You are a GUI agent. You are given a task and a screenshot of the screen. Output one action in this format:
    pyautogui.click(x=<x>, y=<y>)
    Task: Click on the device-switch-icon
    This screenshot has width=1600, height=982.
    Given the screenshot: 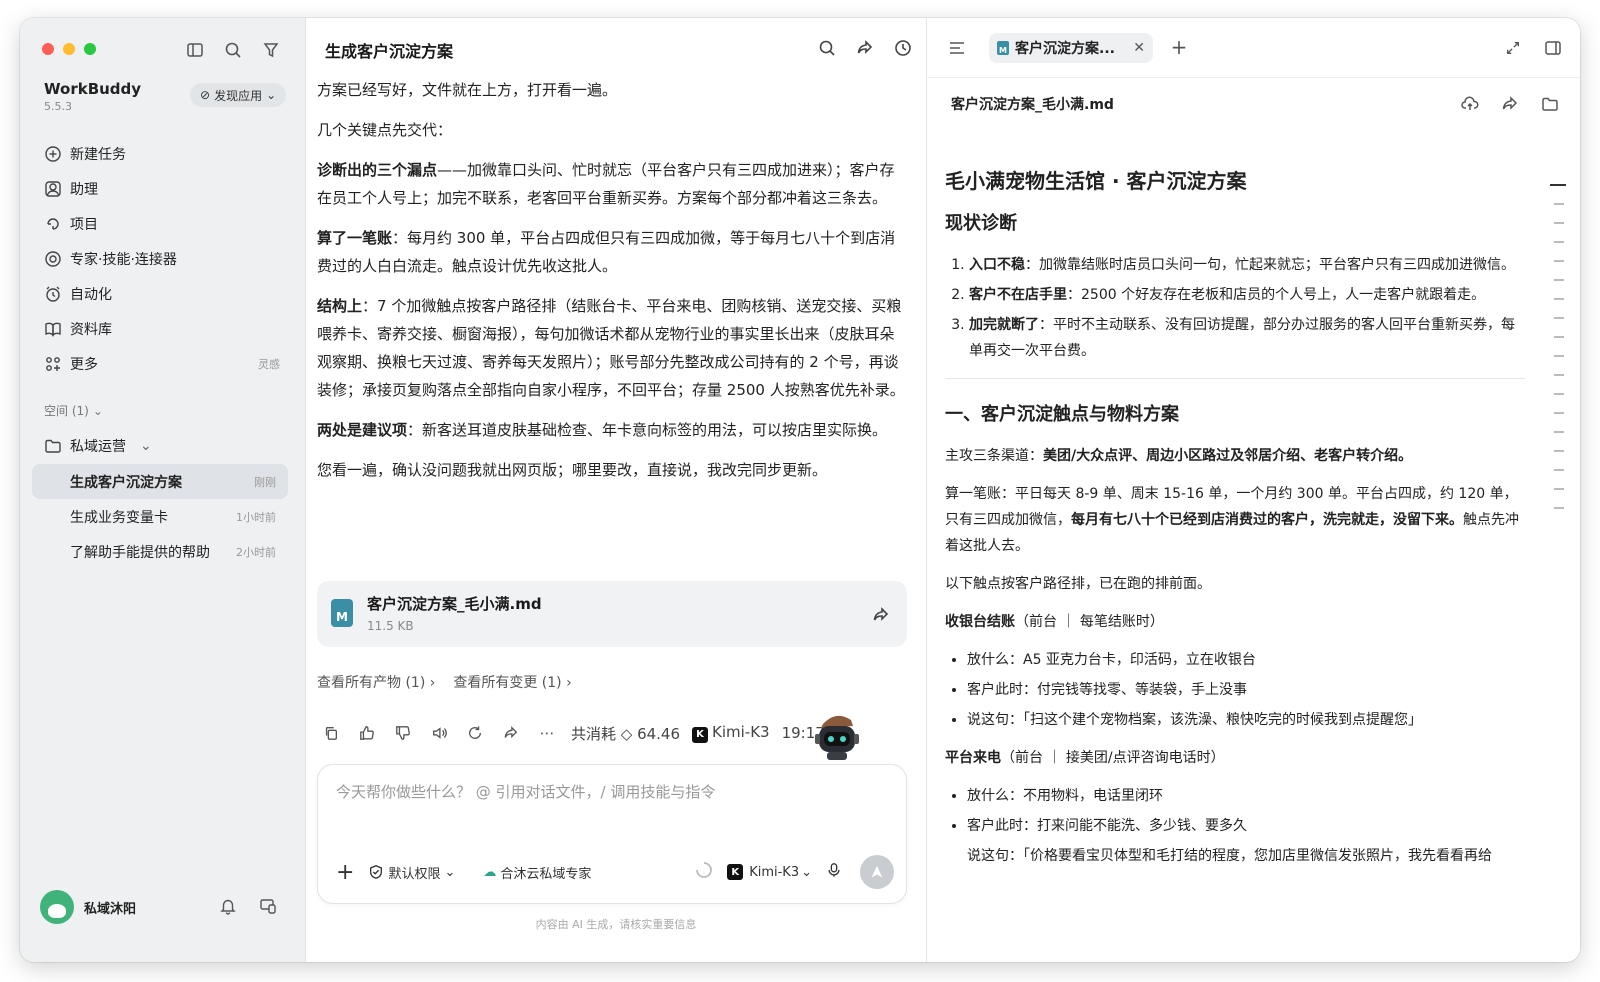 What is the action you would take?
    pyautogui.click(x=268, y=906)
    